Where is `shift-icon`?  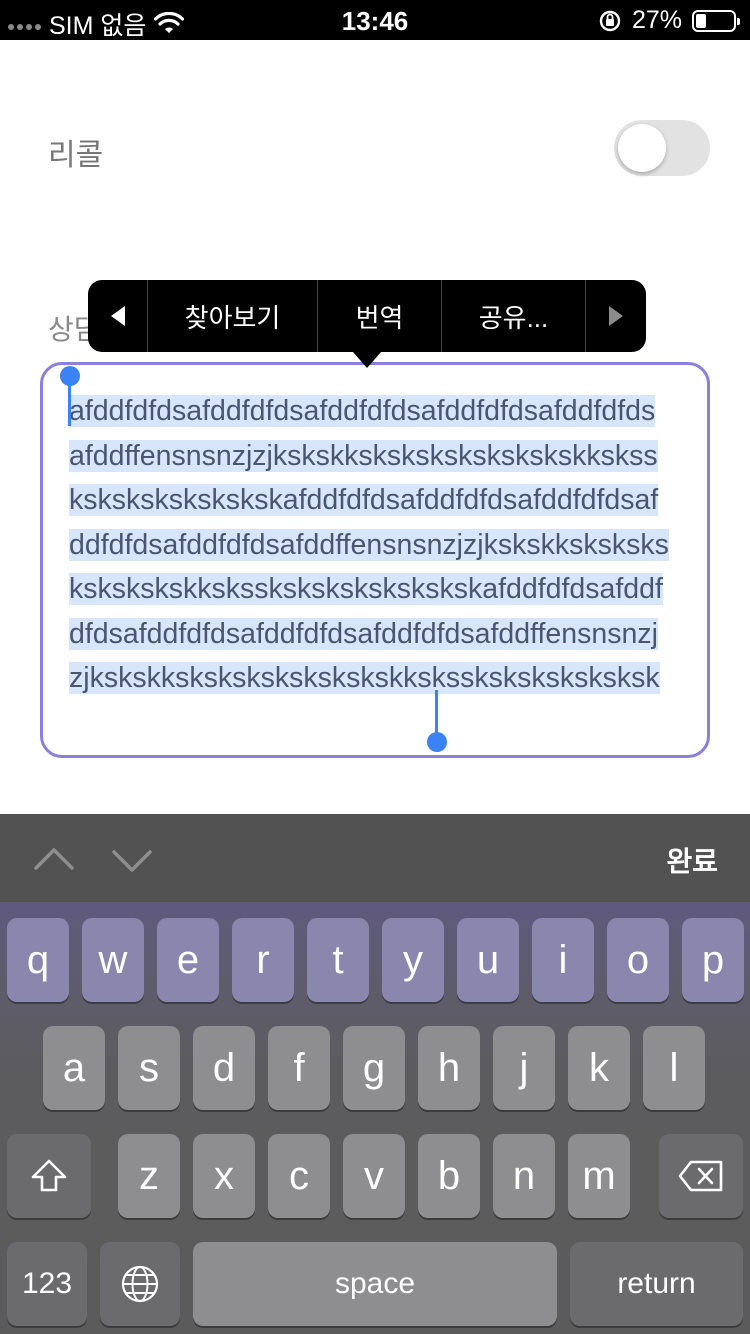 shift-icon is located at coordinates (49, 1175).